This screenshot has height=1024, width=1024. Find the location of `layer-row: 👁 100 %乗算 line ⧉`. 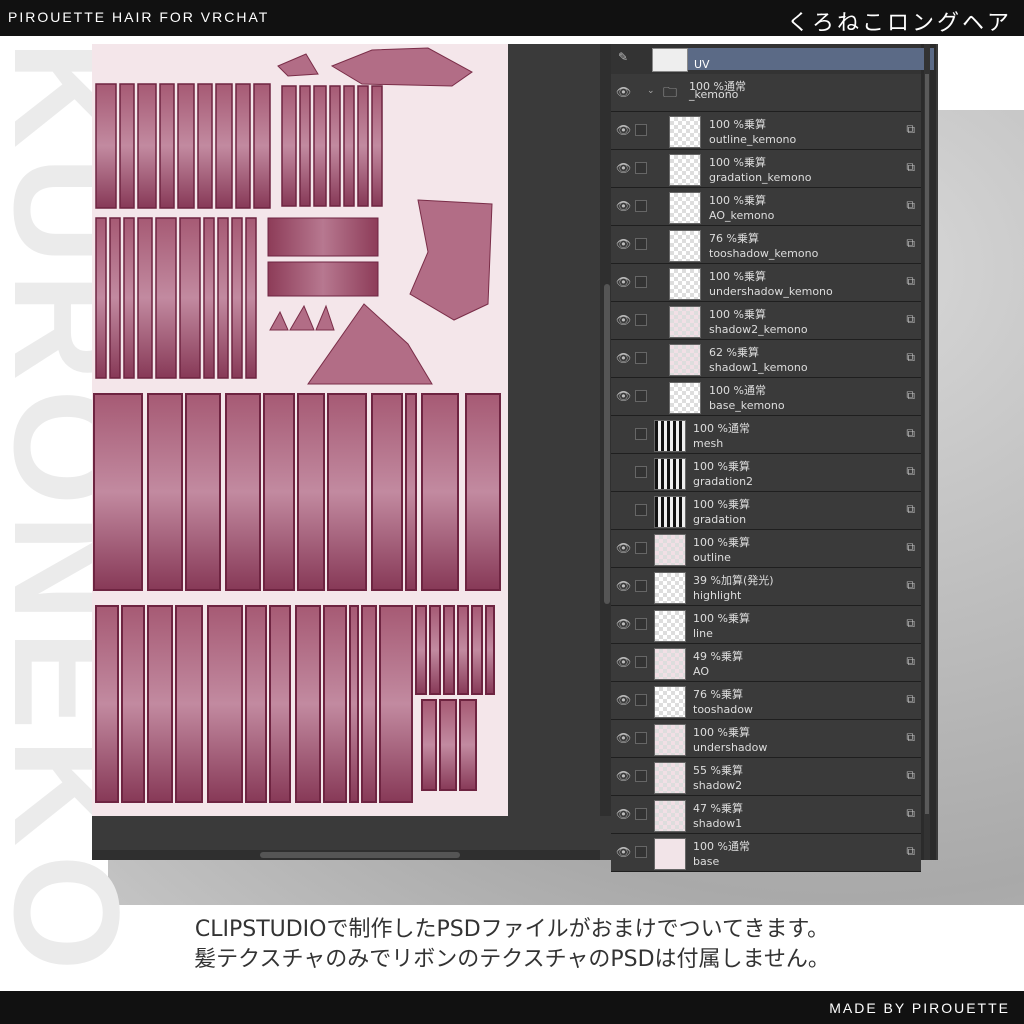

layer-row: 👁 100 %乗算 line ⧉ is located at coordinates (766, 625).